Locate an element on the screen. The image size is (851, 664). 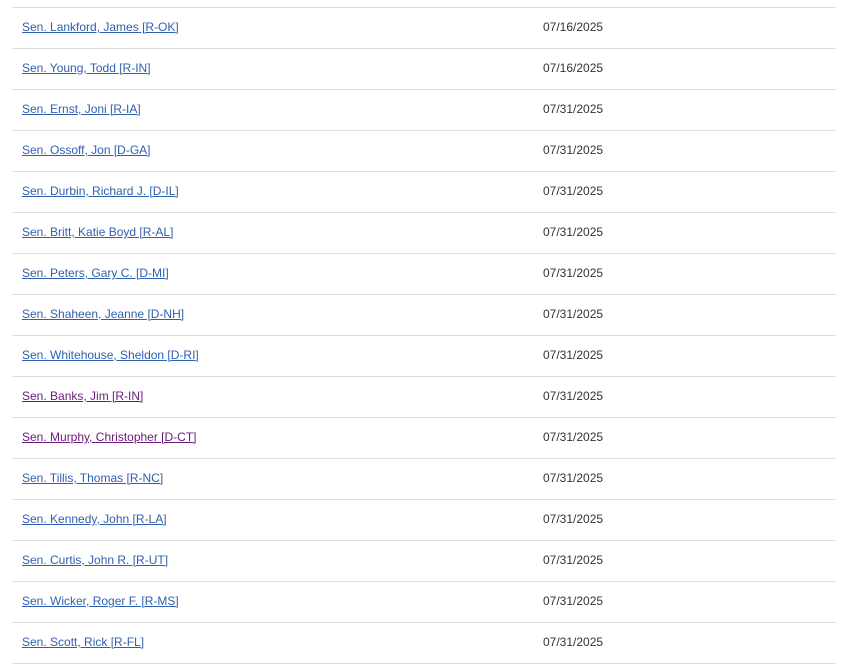
cosponsor-link: Sen. Whitehouse, Sheldon [D-RI] is located at coordinates (110, 355).